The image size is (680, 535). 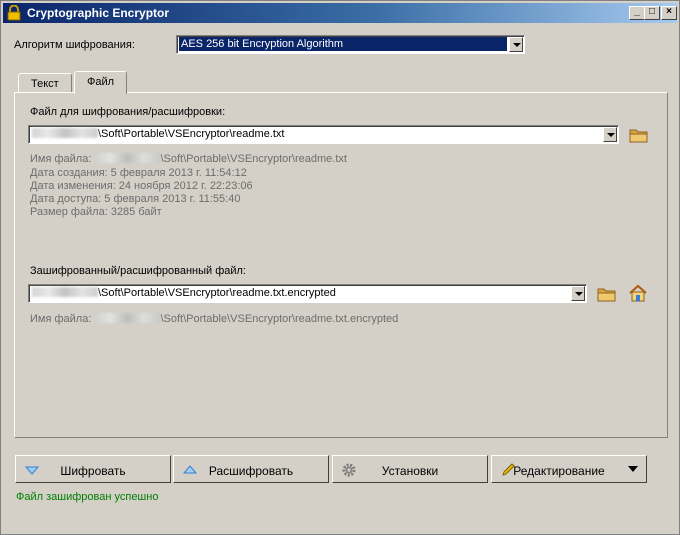 What do you see at coordinates (633, 470) in the screenshot?
I see `dropdown-arrow-icon` at bounding box center [633, 470].